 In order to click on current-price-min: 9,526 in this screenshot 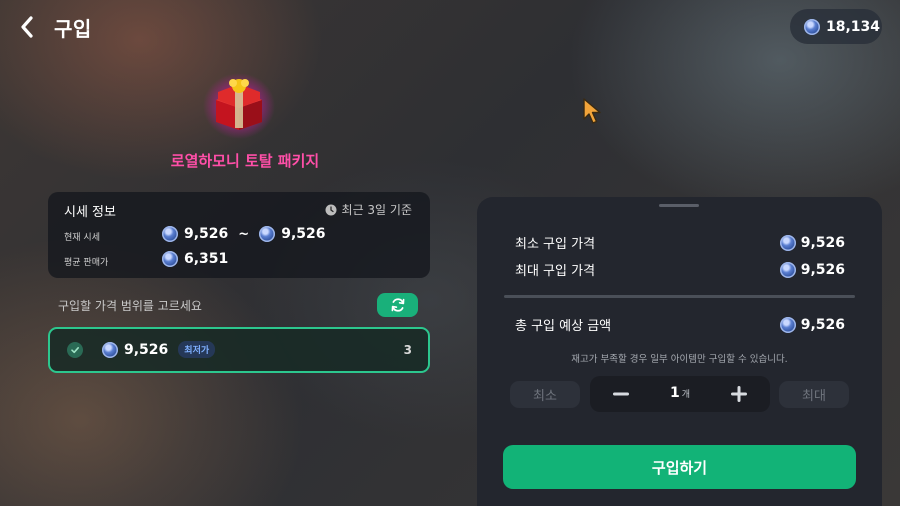, I will do `click(206, 234)`.